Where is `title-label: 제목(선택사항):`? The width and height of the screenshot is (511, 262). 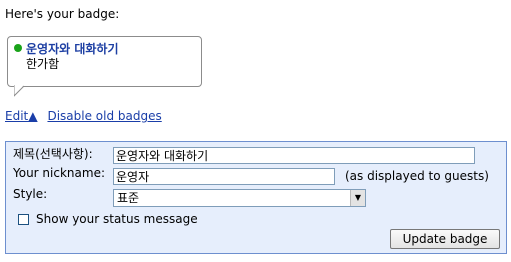
title-label: 제목(선택사항): is located at coordinates (53, 154).